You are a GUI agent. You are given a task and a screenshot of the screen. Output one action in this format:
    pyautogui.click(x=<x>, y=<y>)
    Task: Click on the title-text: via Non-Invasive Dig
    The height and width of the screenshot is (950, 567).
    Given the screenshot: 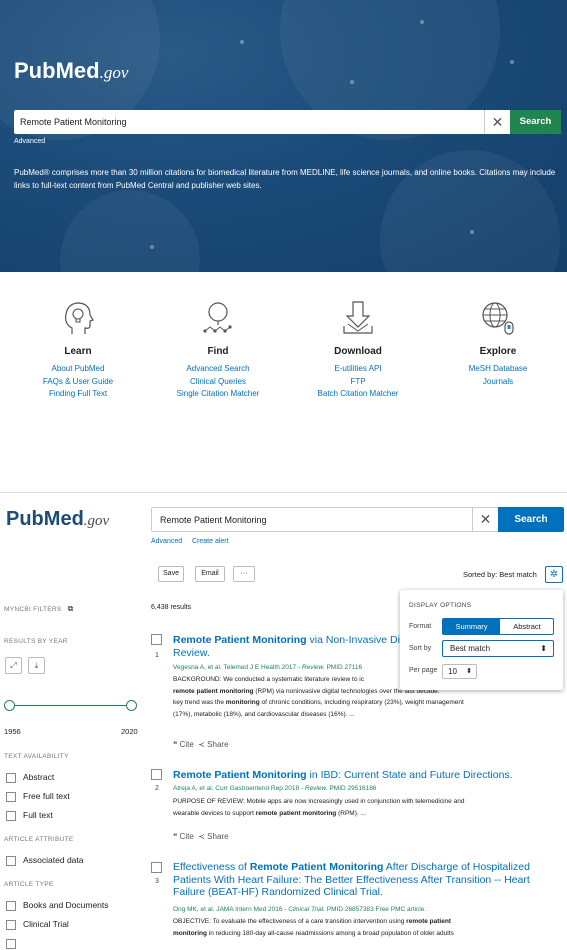 What is the action you would take?
    pyautogui.click(x=356, y=640)
    